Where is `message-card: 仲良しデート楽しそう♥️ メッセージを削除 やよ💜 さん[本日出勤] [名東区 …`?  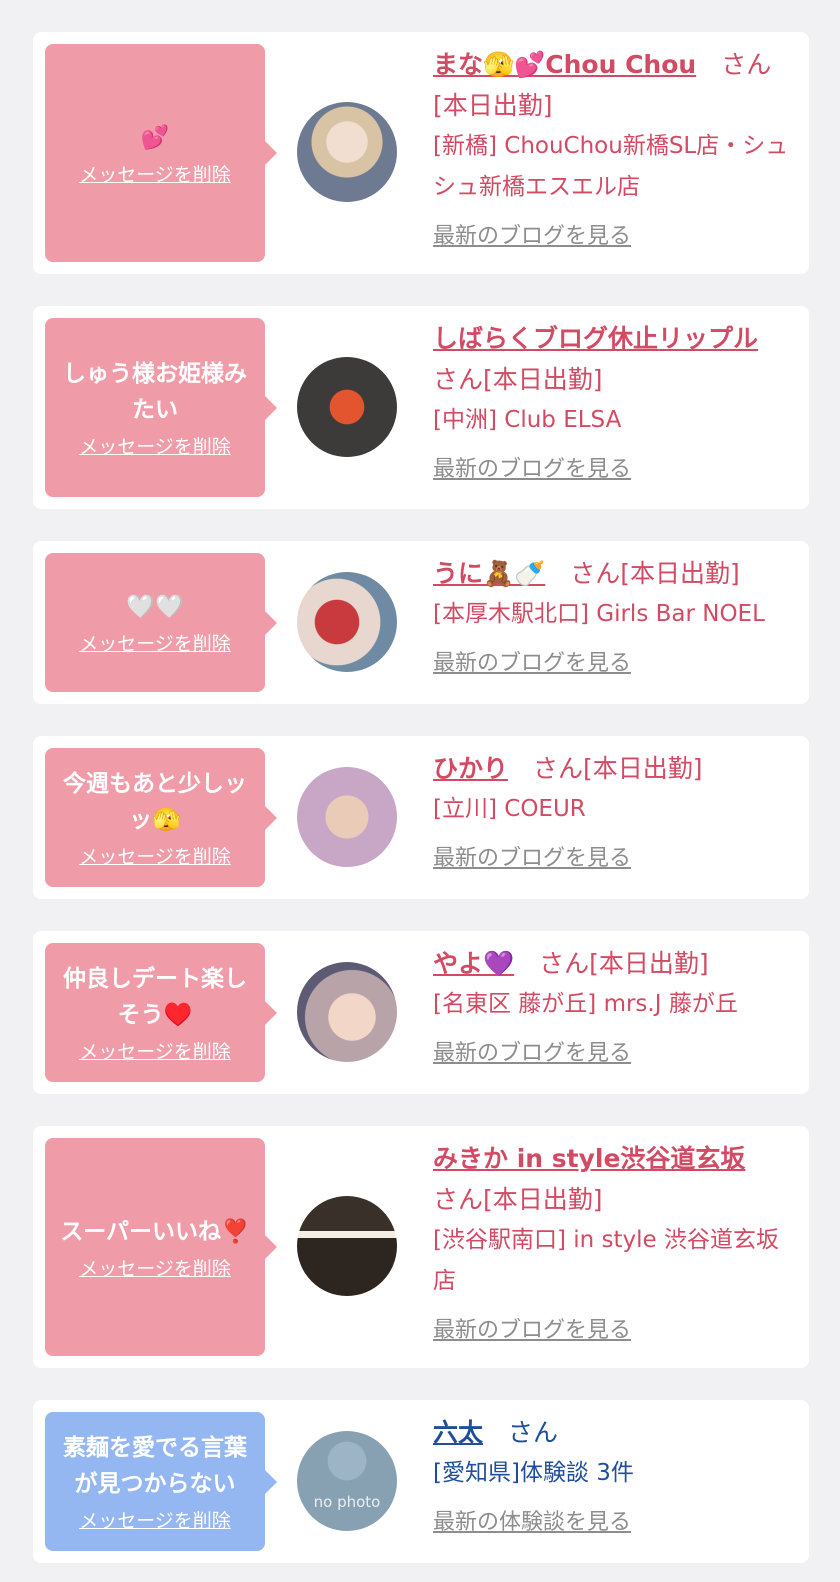 message-card: 仲良しデート楽しそう♥️ メッセージを削除 やよ💜 さん[本日出勤] [名東区 … is located at coordinates (421, 1012).